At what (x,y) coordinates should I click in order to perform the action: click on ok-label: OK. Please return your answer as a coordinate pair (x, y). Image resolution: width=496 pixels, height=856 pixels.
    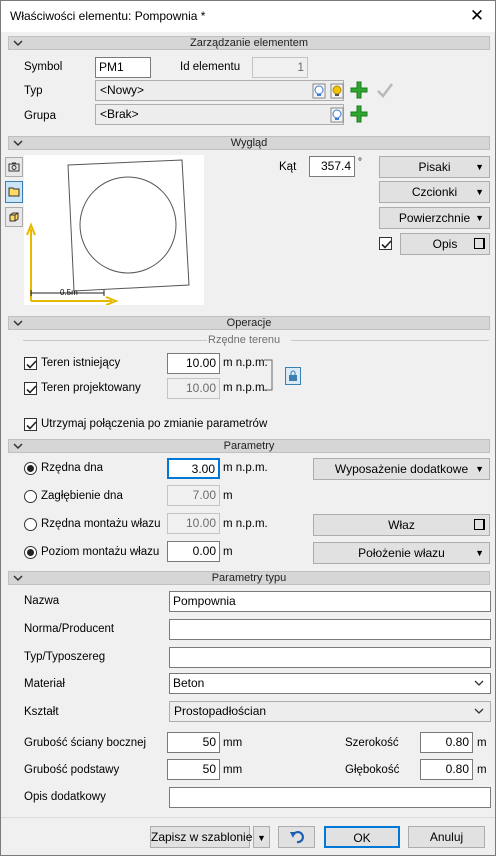
    Looking at the image, I should click on (362, 838).